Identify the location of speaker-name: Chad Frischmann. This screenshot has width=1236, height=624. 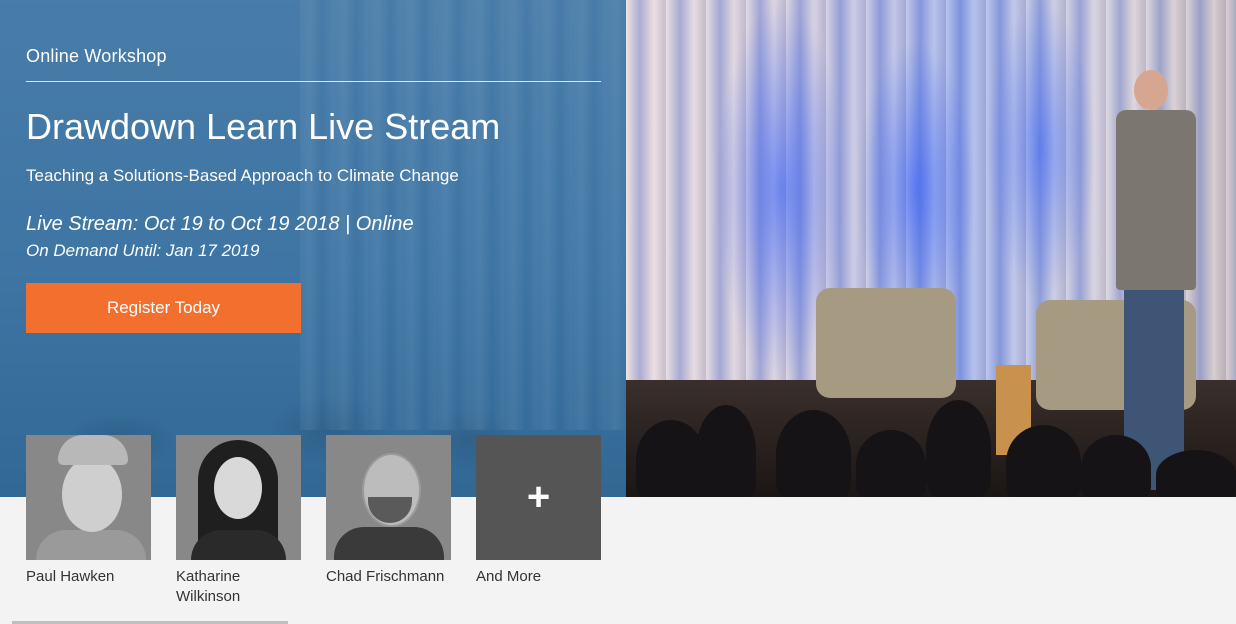
(388, 577).